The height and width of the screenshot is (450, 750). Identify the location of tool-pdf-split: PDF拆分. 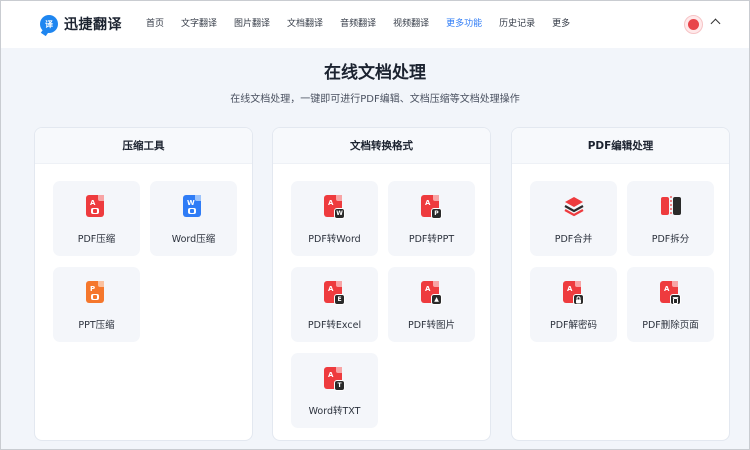
(670, 218).